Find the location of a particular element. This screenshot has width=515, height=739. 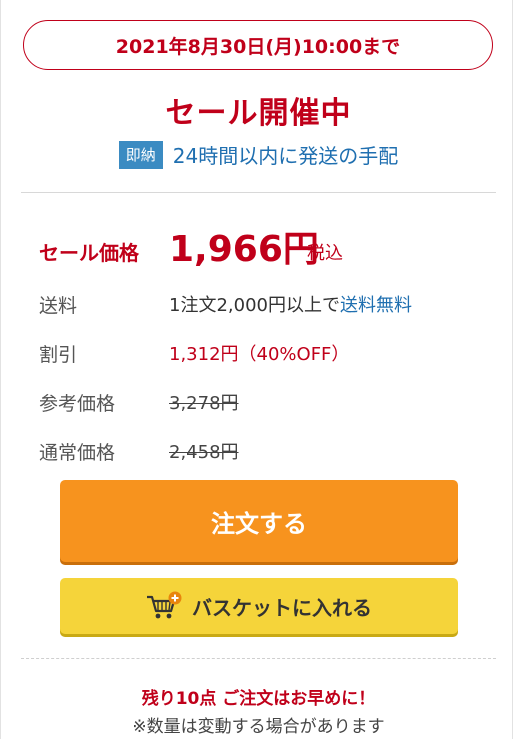

reference-price-value: 3,278円 is located at coordinates (204, 403).